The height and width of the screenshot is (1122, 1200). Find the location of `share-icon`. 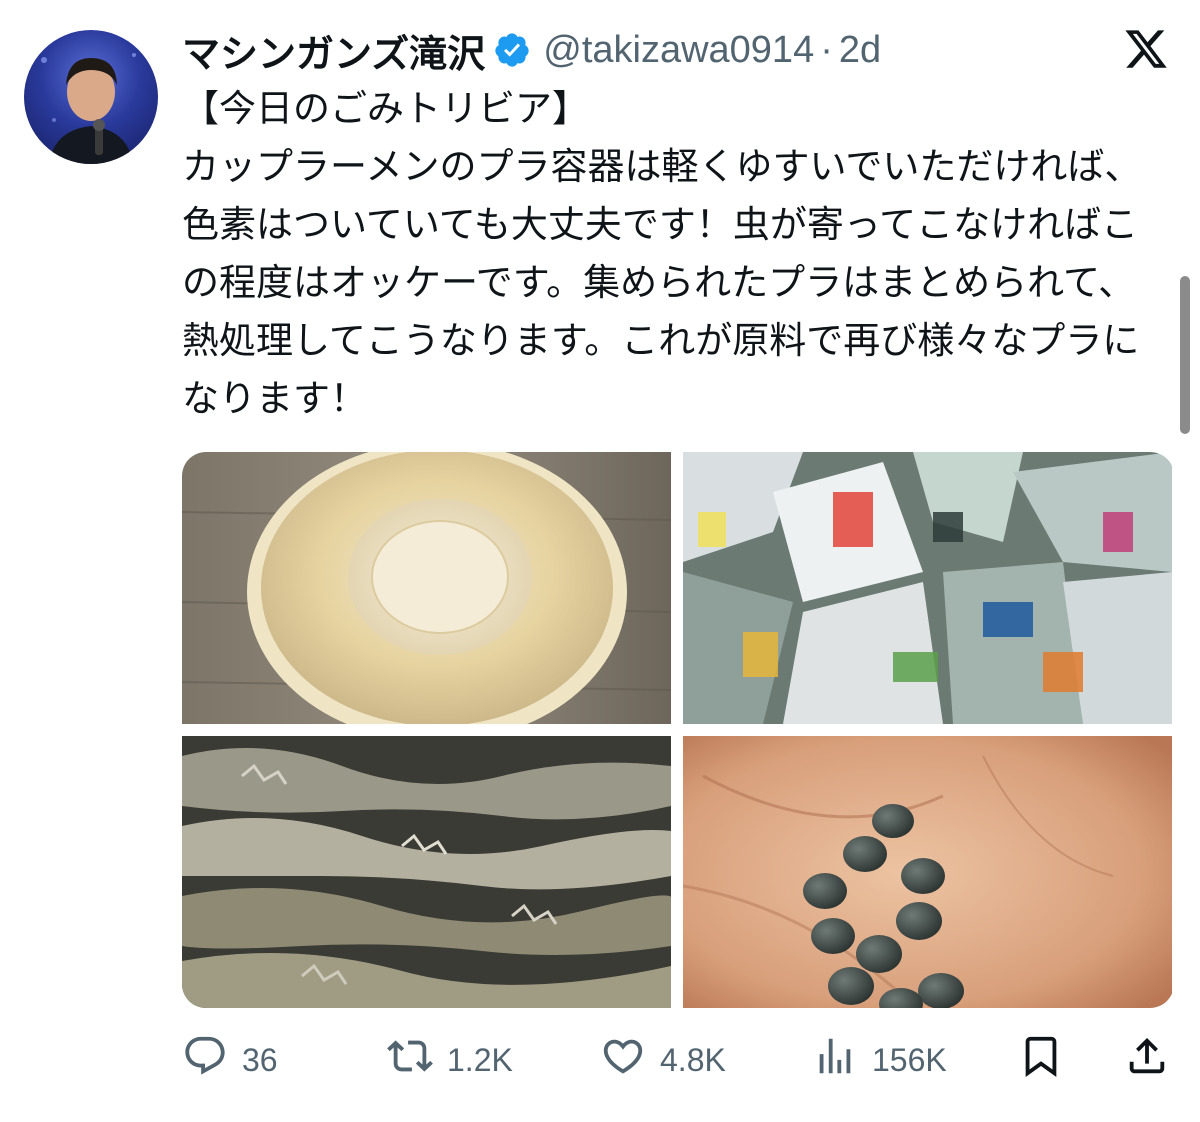

share-icon is located at coordinates (1147, 1060).